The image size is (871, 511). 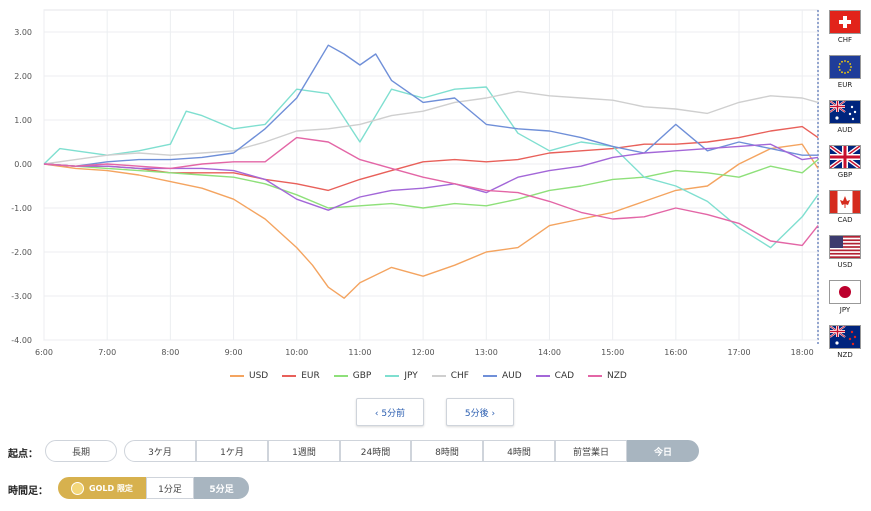 I want to click on timeframe-option-1: 5分足, so click(x=221, y=488).